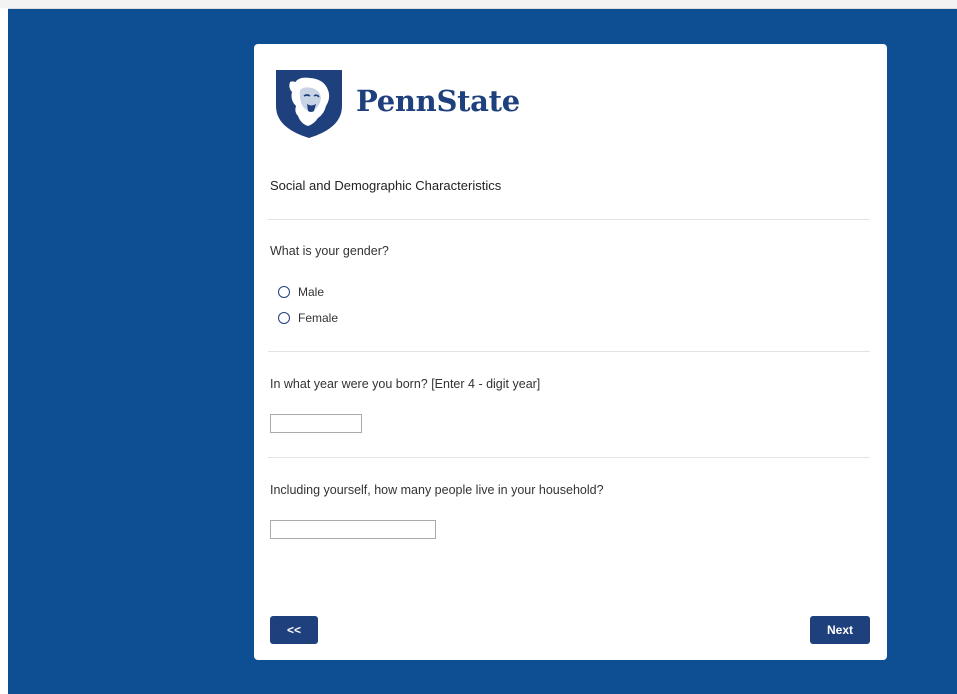  Describe the element at coordinates (4, 351) in the screenshot. I see `browser-left-strip` at that location.